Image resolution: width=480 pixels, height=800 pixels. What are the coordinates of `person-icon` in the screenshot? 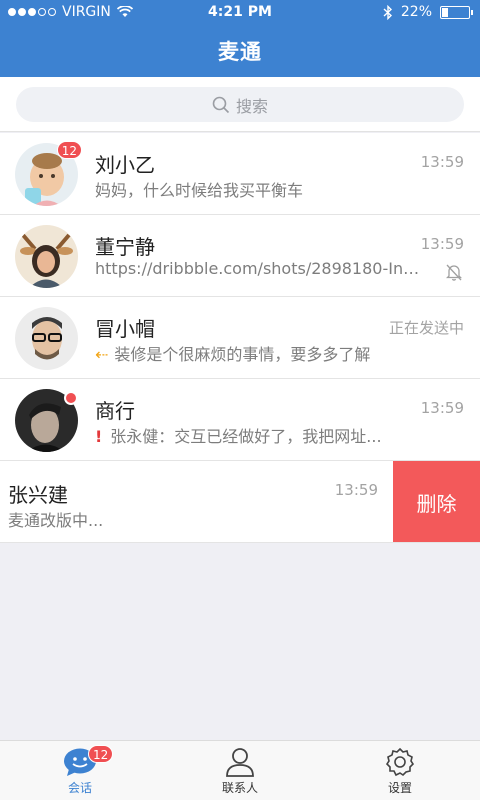 It's located at (240, 762).